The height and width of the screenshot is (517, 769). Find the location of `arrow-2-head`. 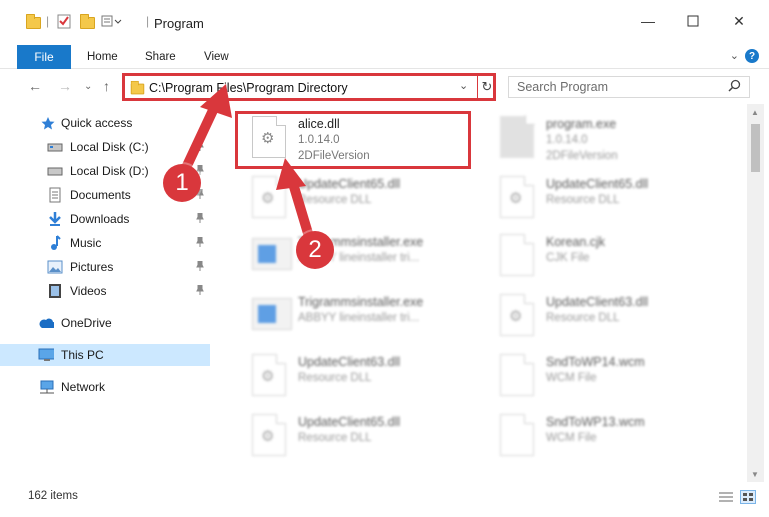

arrow-2-head is located at coordinates (291, 174).